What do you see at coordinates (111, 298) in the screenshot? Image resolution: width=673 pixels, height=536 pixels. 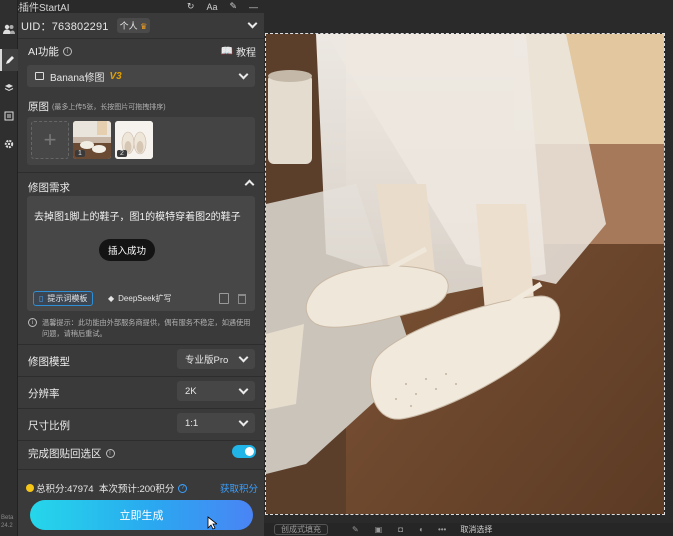 I see `deepseek-whale-icon: ◆` at bounding box center [111, 298].